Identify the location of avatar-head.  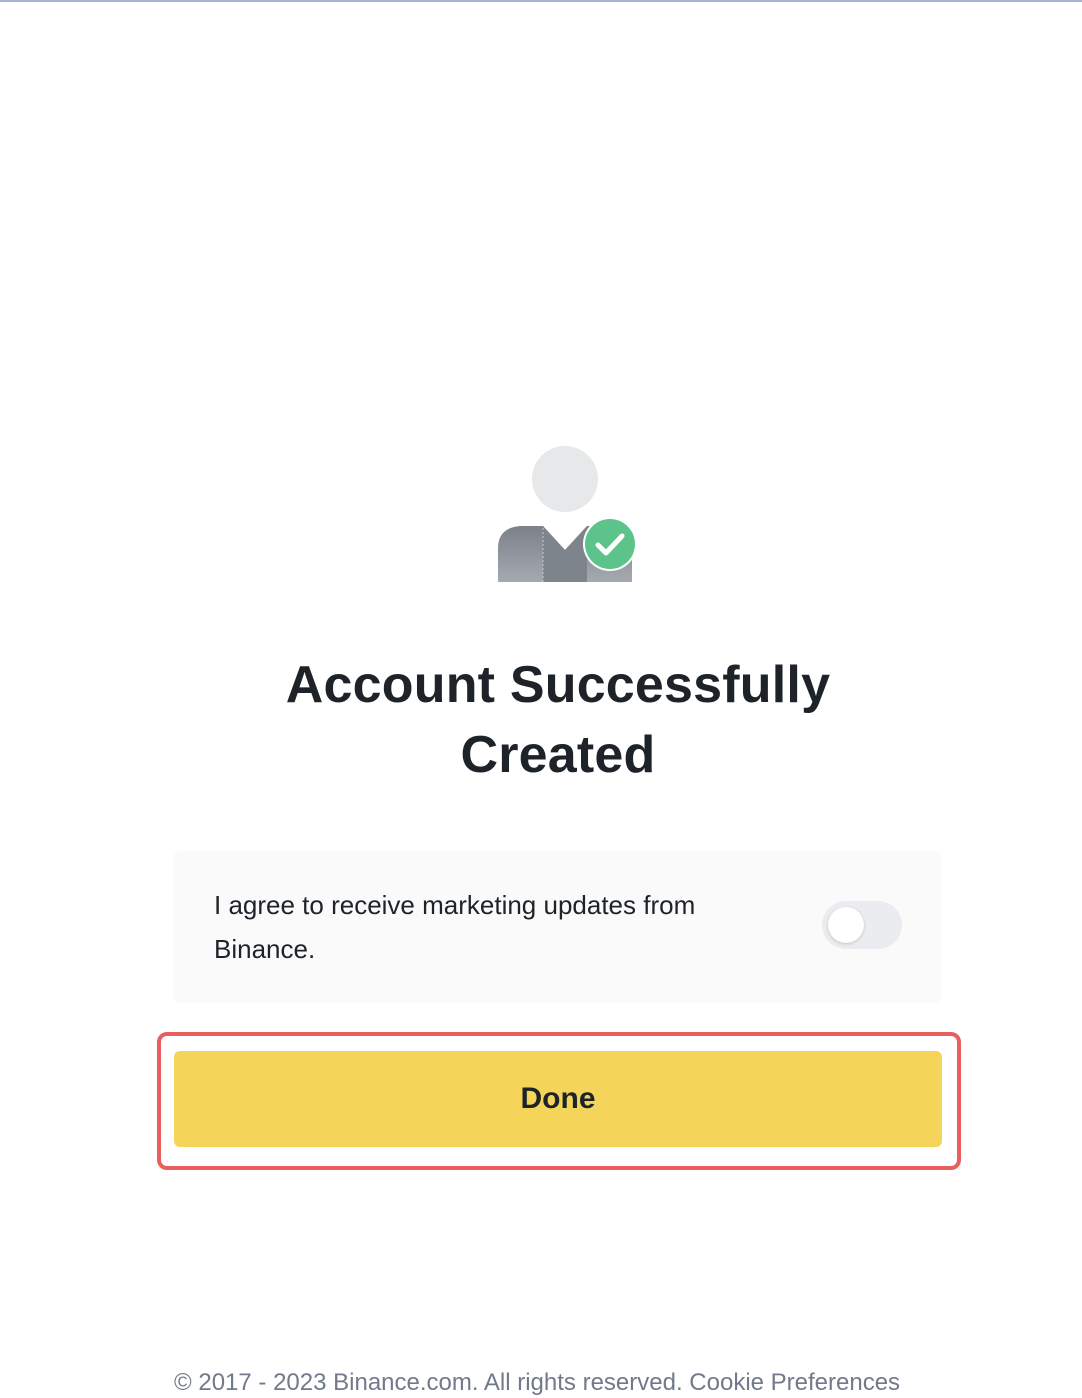
(565, 479).